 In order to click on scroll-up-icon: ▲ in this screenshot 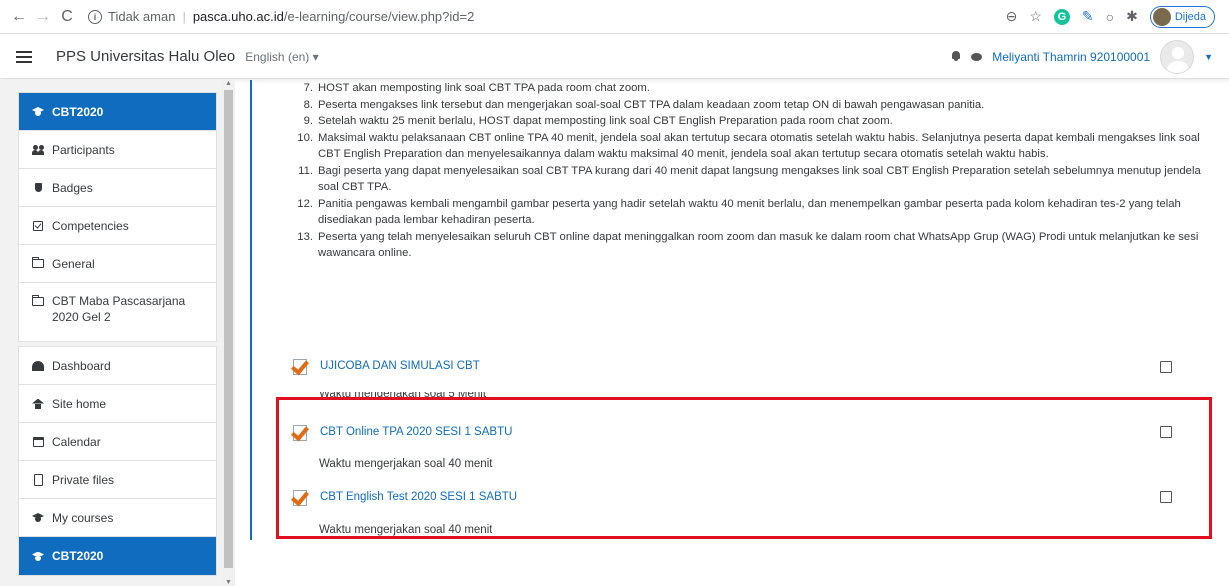, I will do `click(228, 83)`.